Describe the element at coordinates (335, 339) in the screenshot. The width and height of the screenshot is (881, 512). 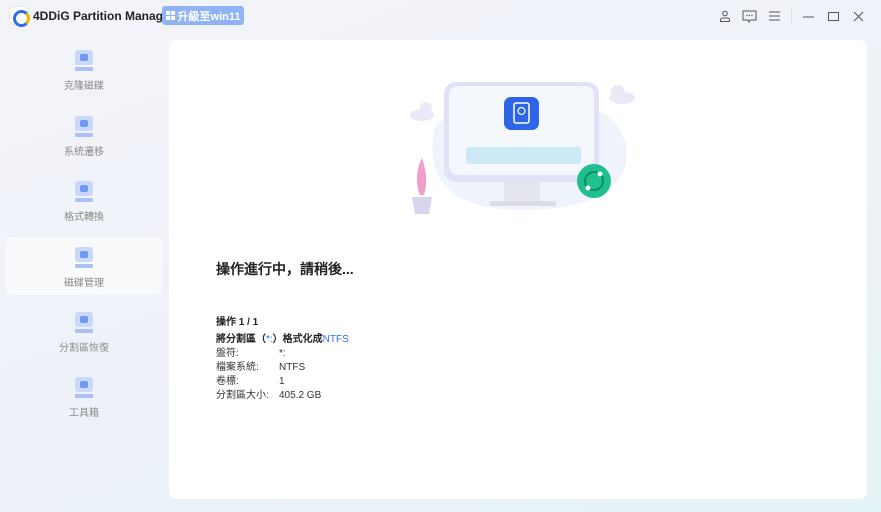
I see `desc-fs: NTFS` at that location.